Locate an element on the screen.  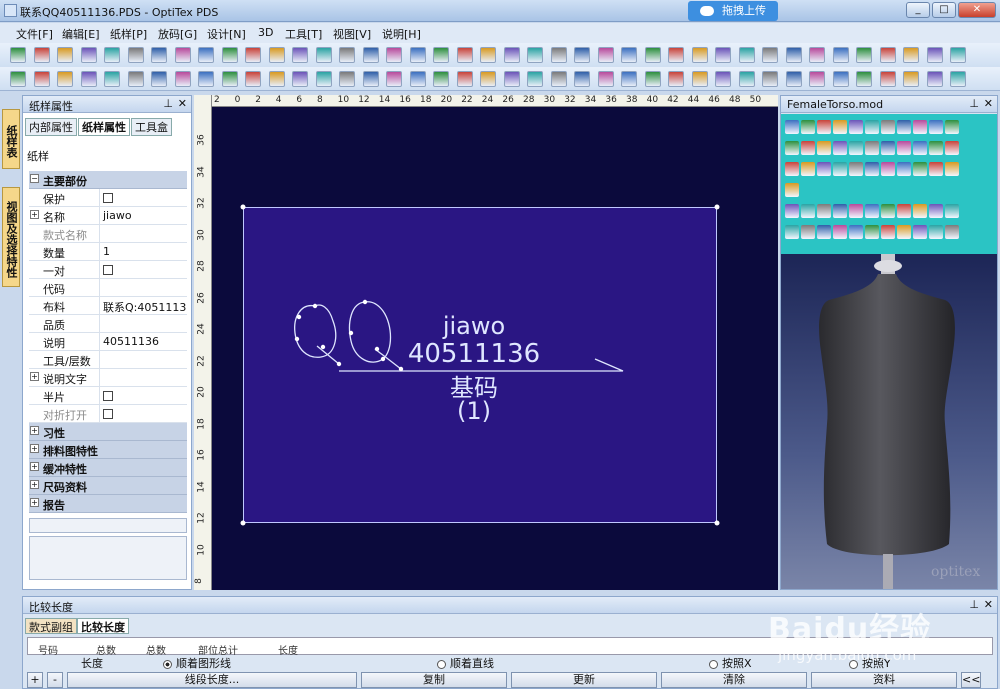
minimize-button: _ is located at coordinates (918, 10).